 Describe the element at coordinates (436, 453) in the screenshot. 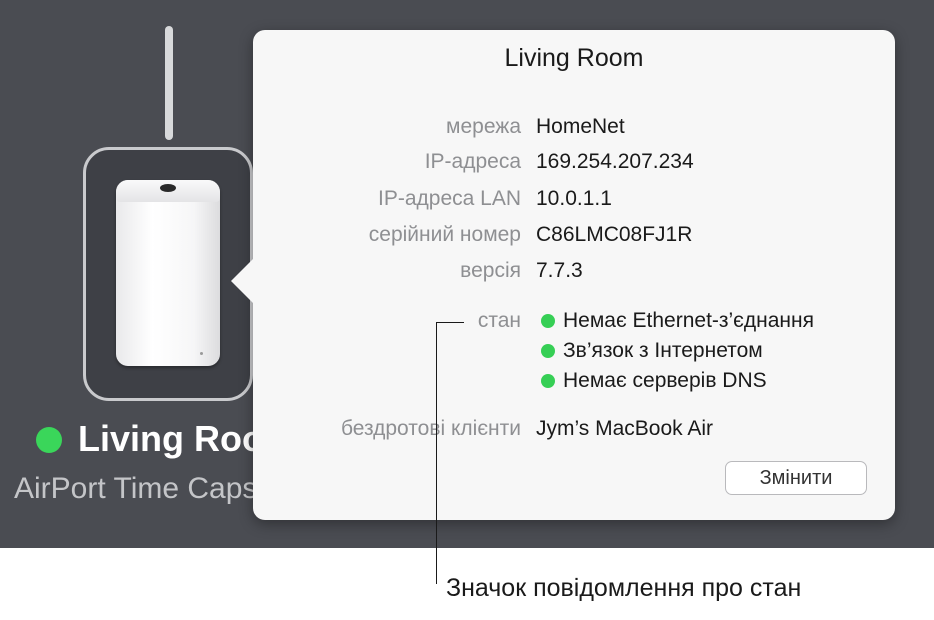

I see `callout-leader-line` at that location.